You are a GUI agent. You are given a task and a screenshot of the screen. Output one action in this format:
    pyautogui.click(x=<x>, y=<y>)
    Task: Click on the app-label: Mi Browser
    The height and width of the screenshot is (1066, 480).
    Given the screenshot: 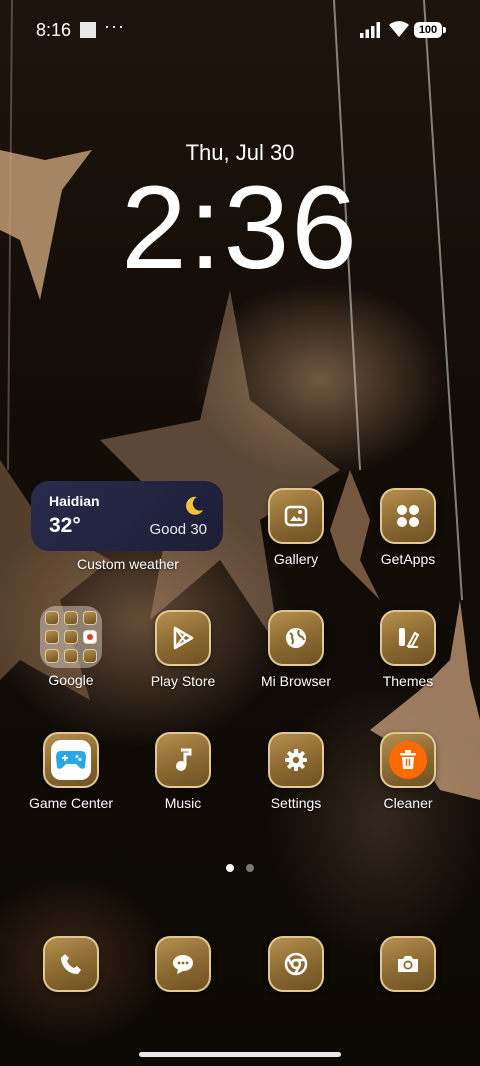 What is the action you would take?
    pyautogui.click(x=295, y=681)
    